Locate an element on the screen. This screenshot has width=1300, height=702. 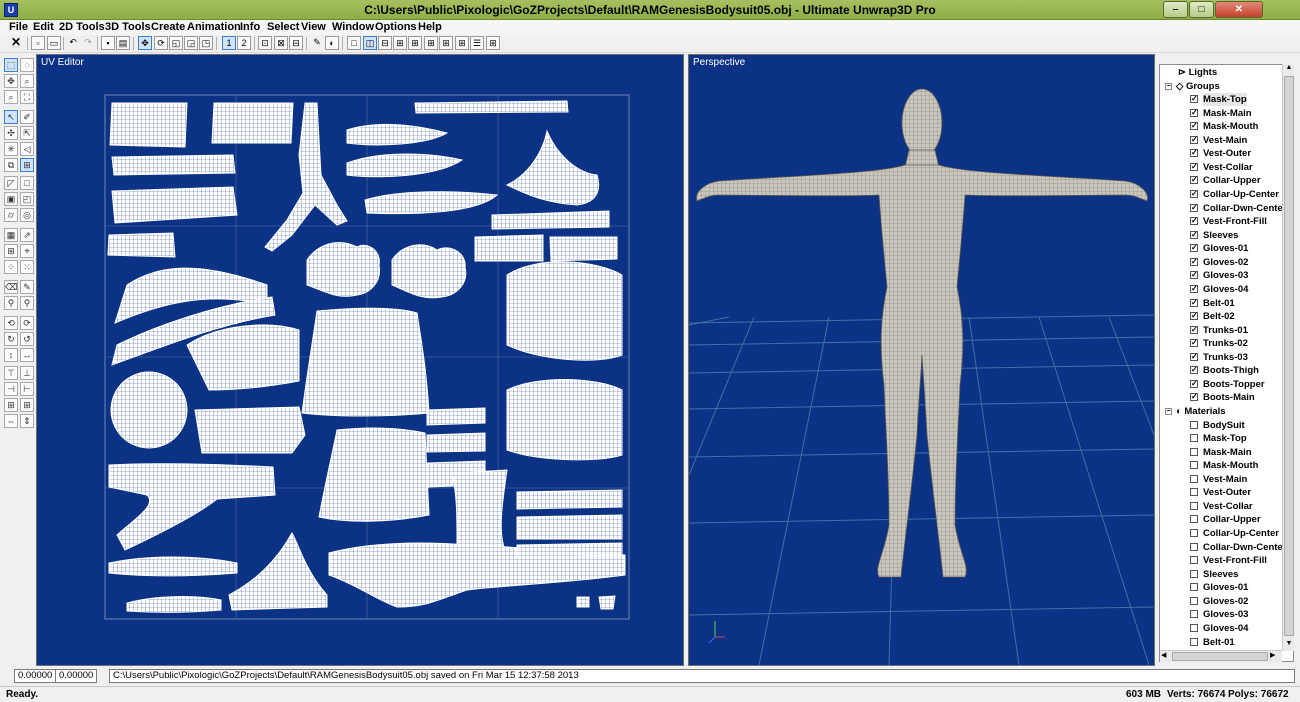
pin-2-icon: ⚲ is located at coordinates (27, 303).